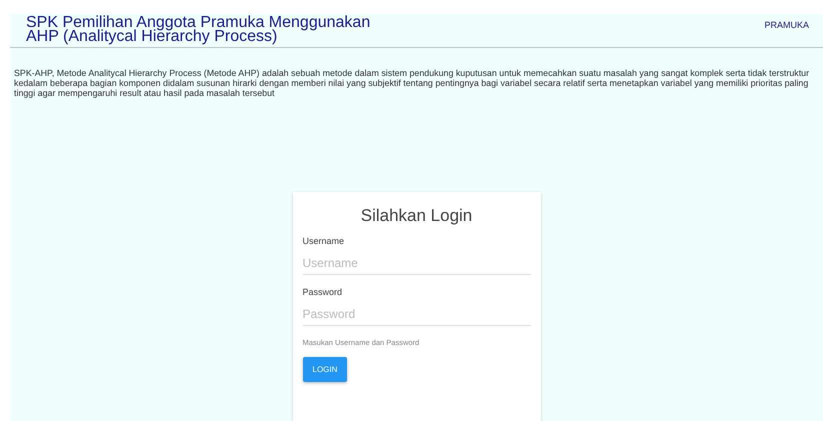  Describe the element at coordinates (416, 311) in the screenshot. I see `input-field: Password` at that location.